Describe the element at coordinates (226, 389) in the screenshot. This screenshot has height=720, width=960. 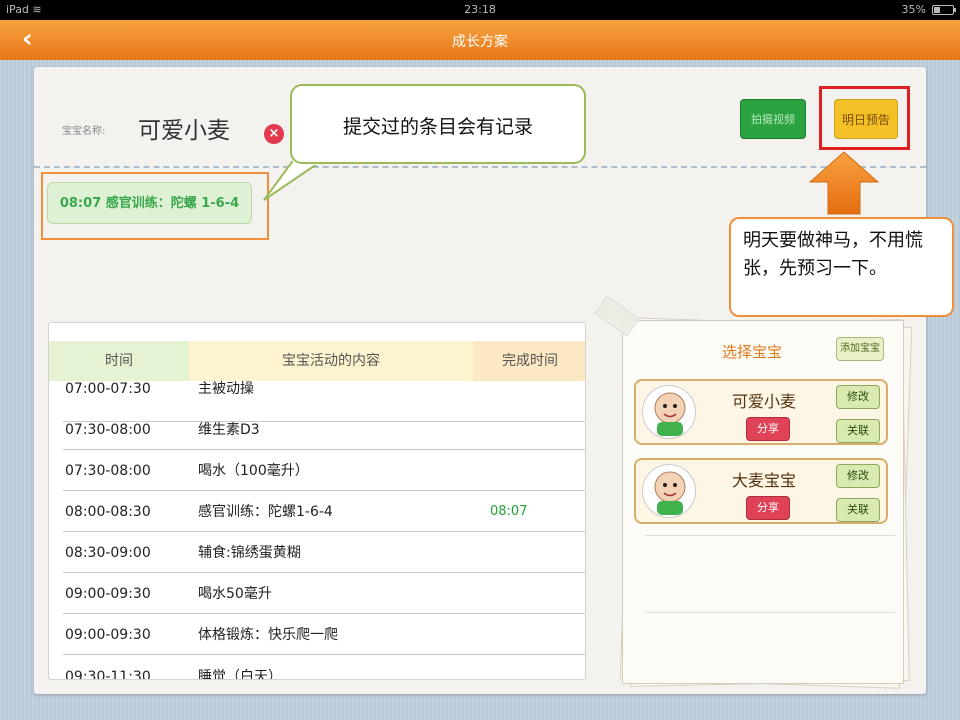
I see `row-content: 主被动操` at that location.